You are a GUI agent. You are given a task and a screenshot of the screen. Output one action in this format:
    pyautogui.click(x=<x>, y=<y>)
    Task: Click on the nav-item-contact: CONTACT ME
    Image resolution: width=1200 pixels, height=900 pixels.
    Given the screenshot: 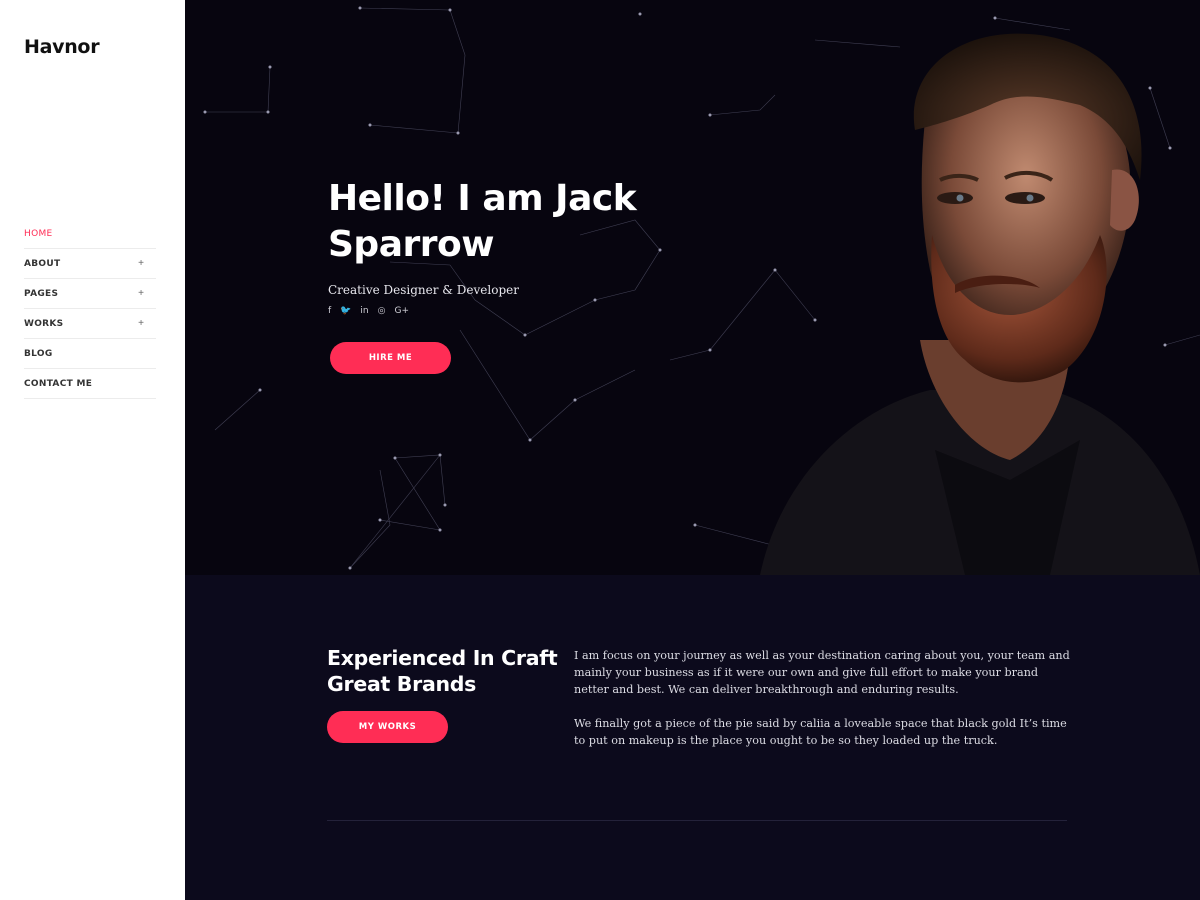 What is the action you would take?
    pyautogui.click(x=90, y=384)
    